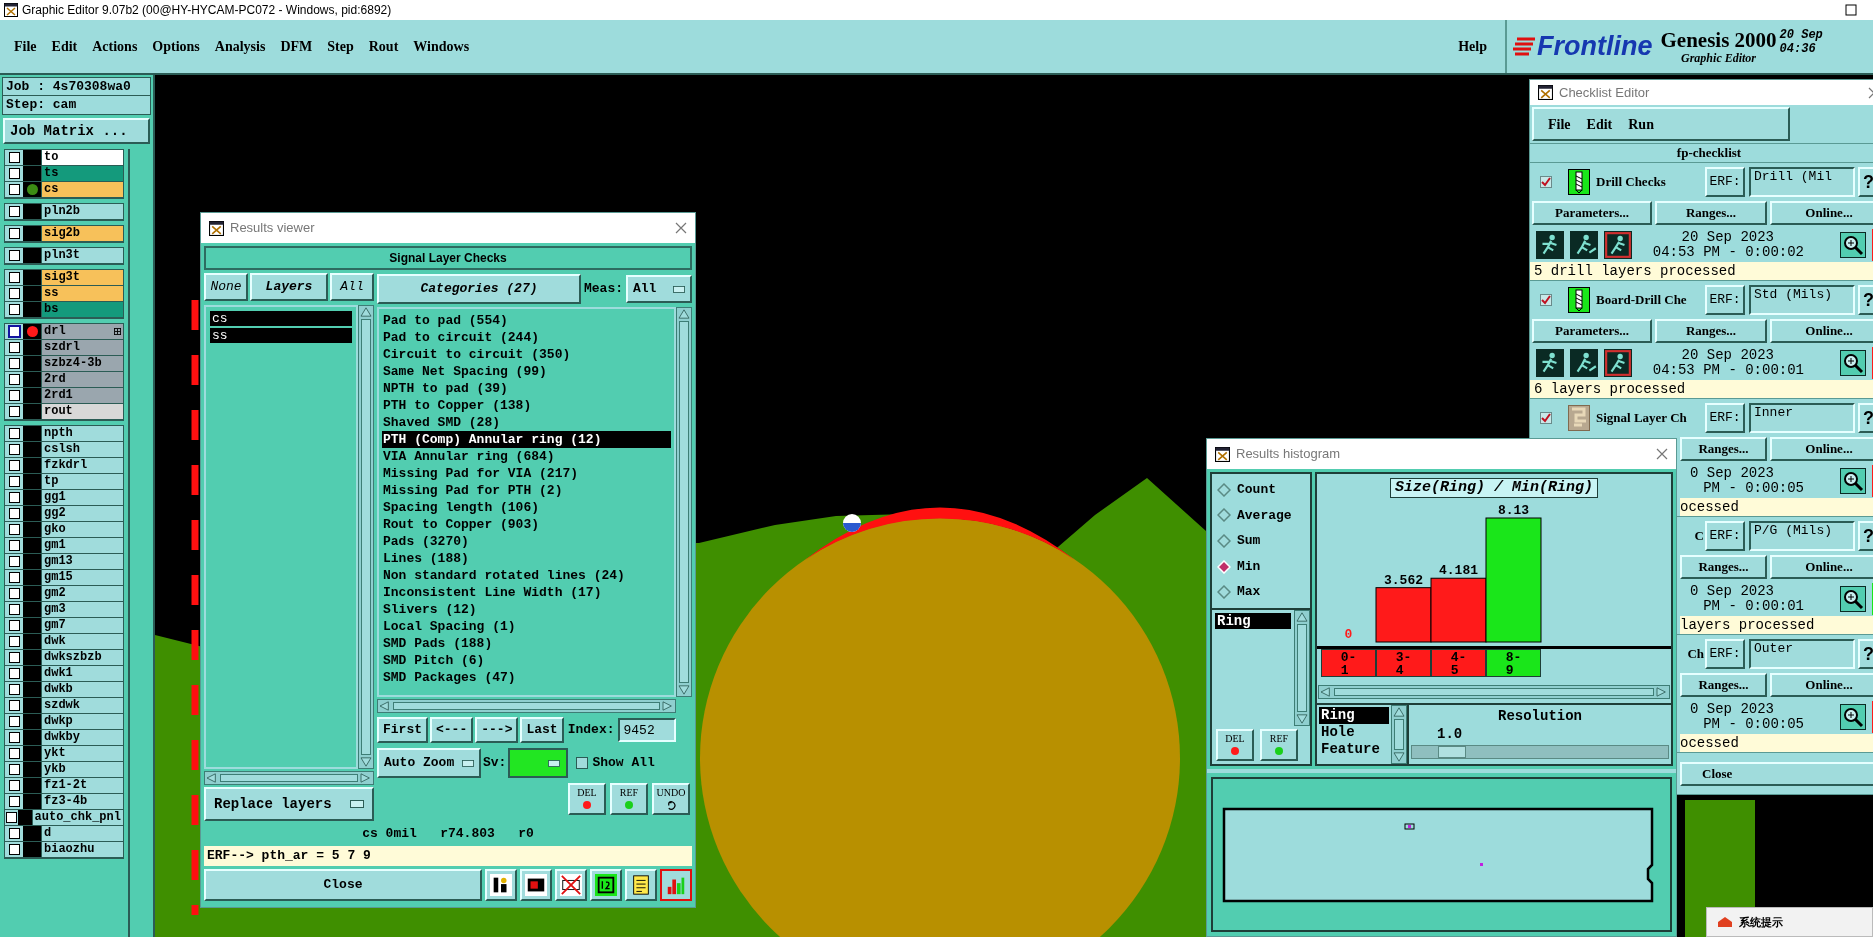  What do you see at coordinates (82, 379) in the screenshot?
I see `layer-name: 2rd` at bounding box center [82, 379].